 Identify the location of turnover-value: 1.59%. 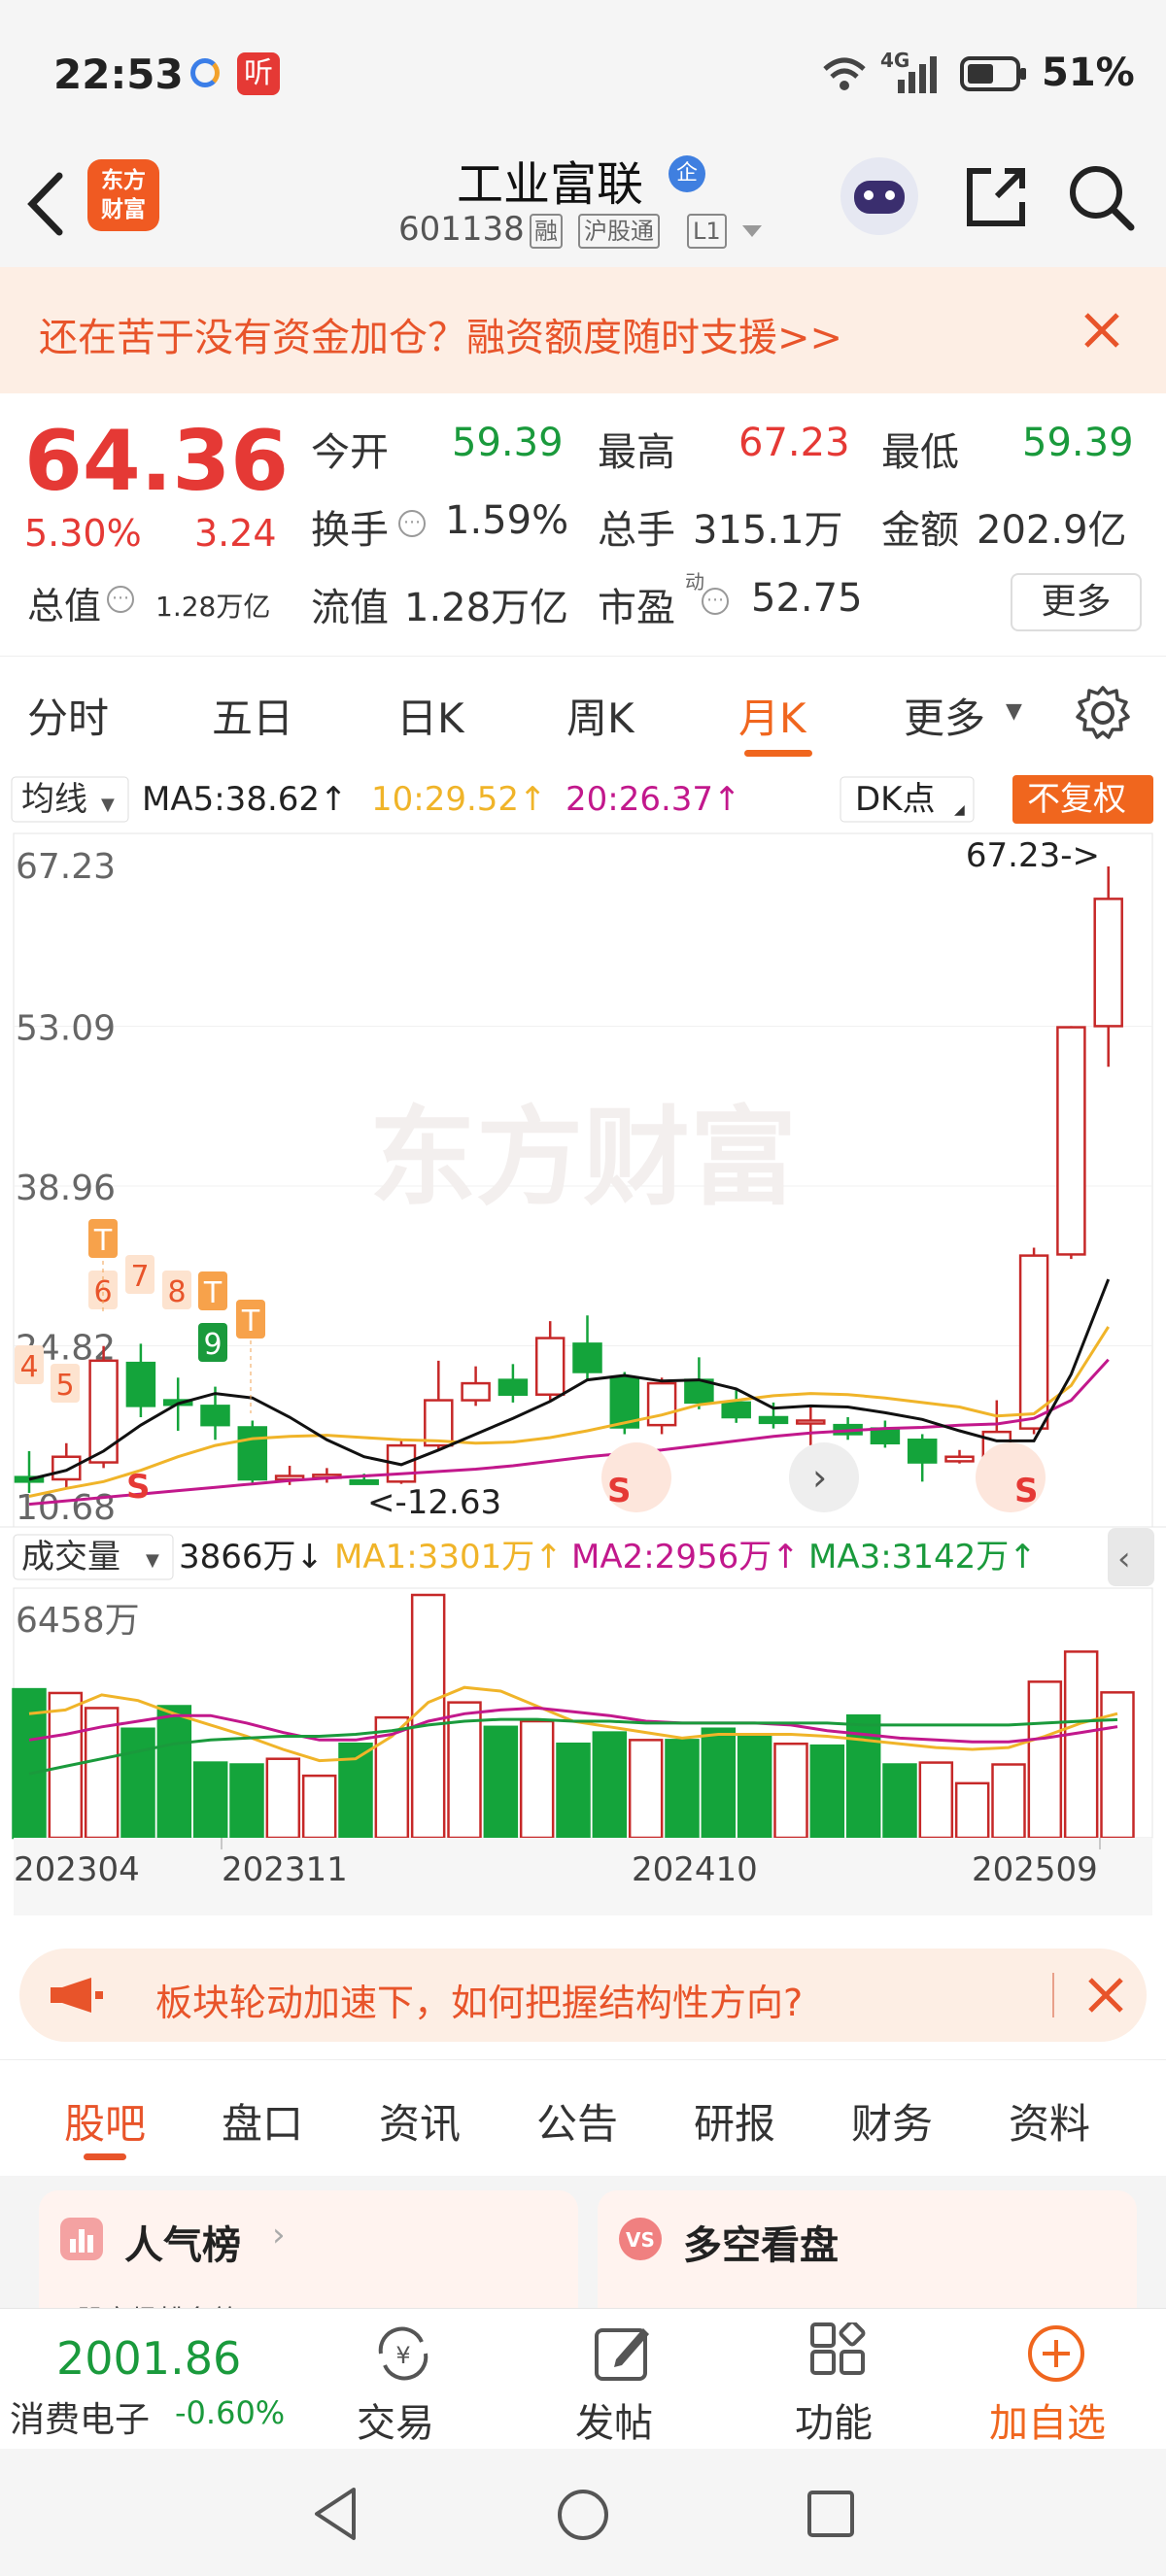
(507, 520).